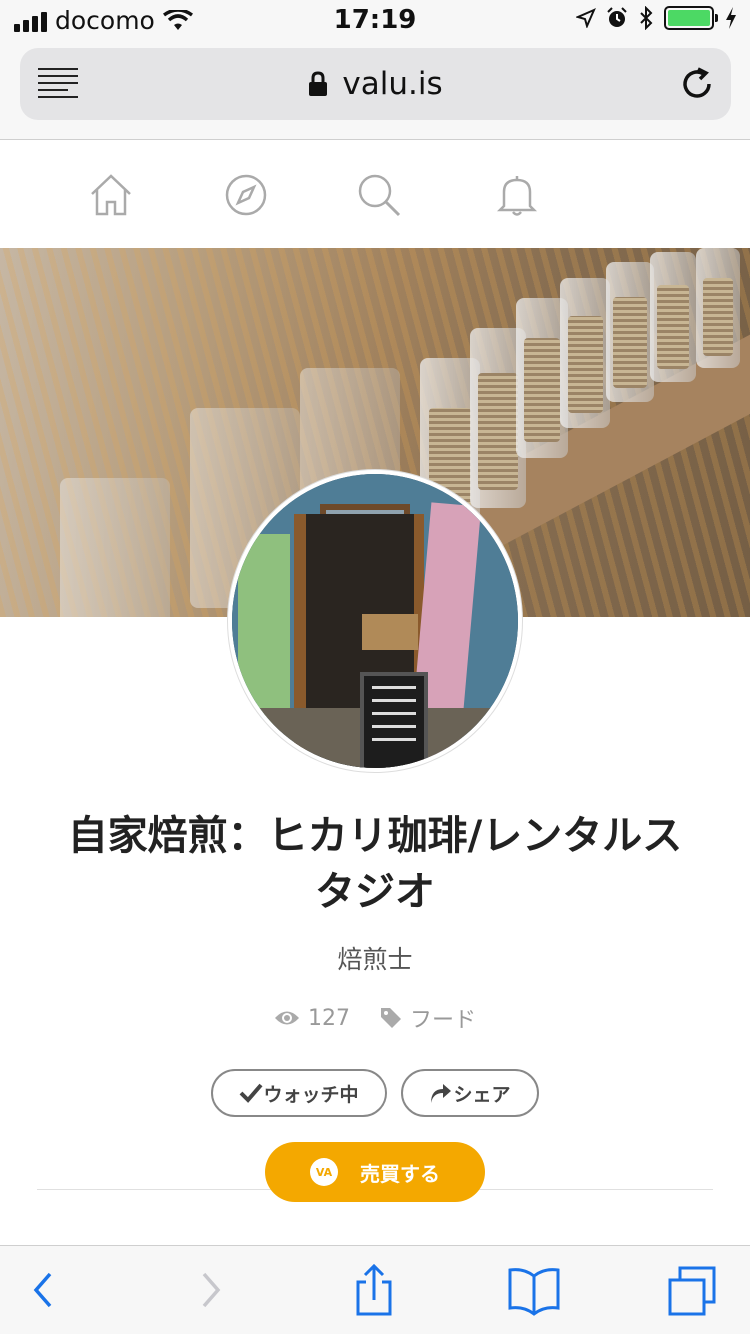 The height and width of the screenshot is (1334, 750). I want to click on share-arrow-icon, so click(441, 1093).